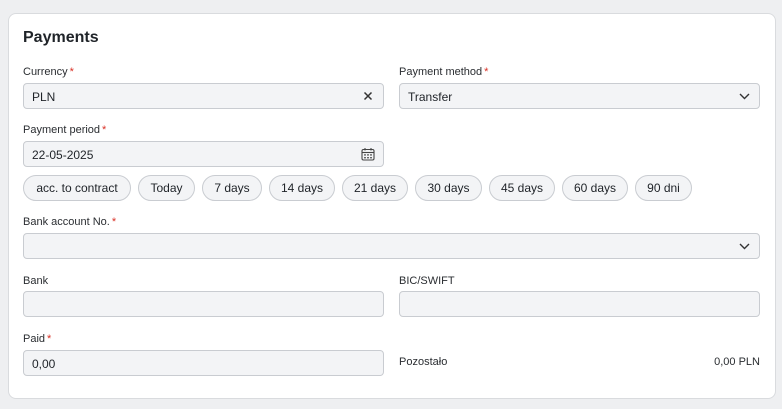 Image resolution: width=782 pixels, height=409 pixels. What do you see at coordinates (441, 72) in the screenshot?
I see `payment-method-label-text: Payment method` at bounding box center [441, 72].